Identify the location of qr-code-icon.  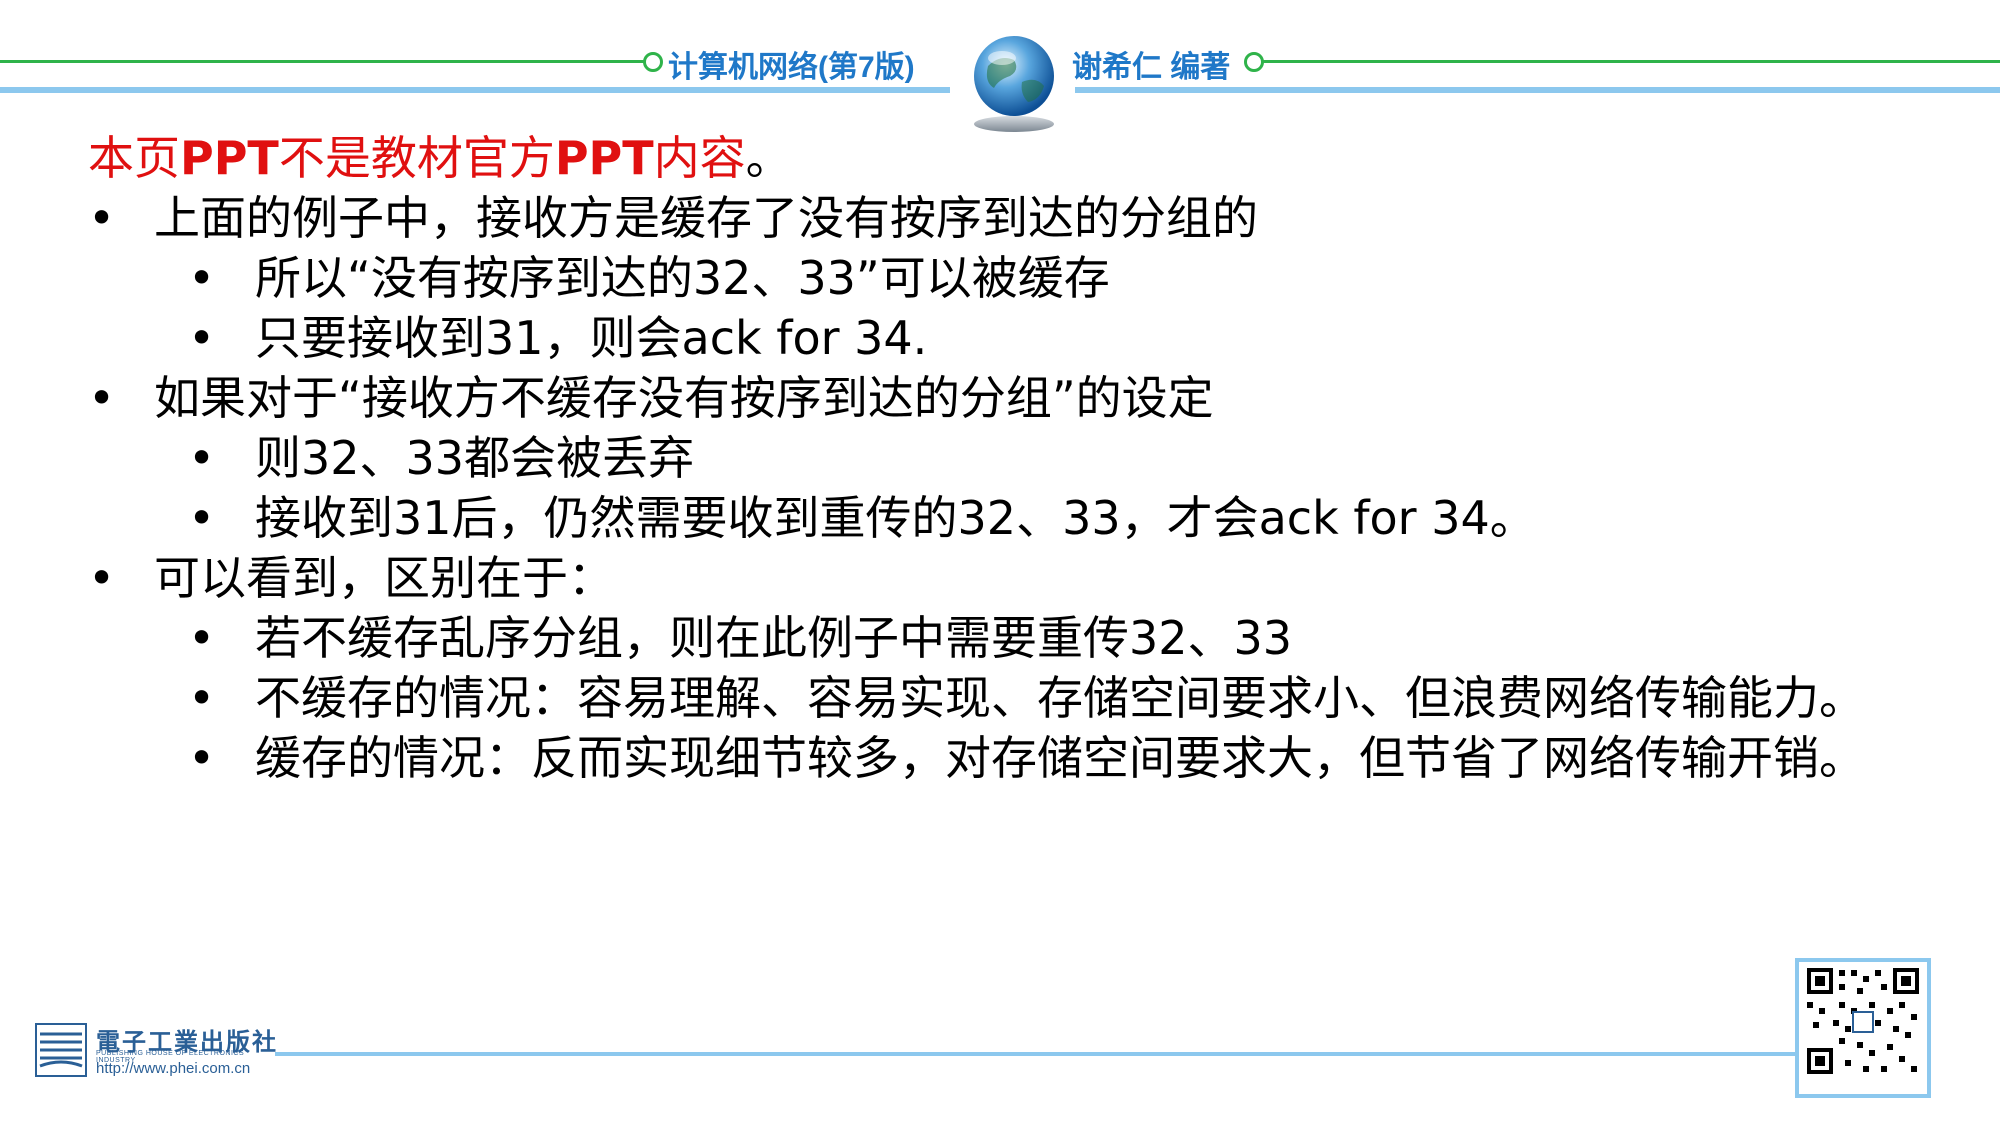
(1863, 1021).